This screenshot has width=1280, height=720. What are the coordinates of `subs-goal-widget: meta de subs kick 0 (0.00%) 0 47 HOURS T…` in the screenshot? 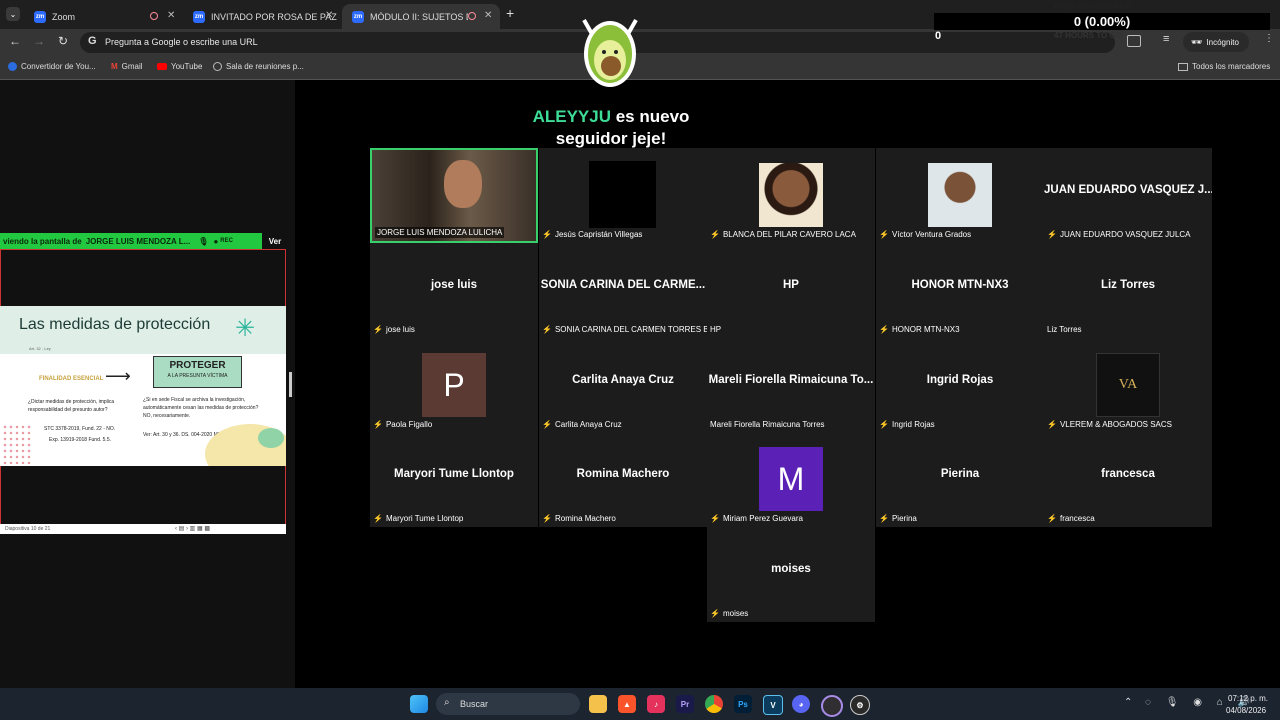 It's located at (1102, 24).